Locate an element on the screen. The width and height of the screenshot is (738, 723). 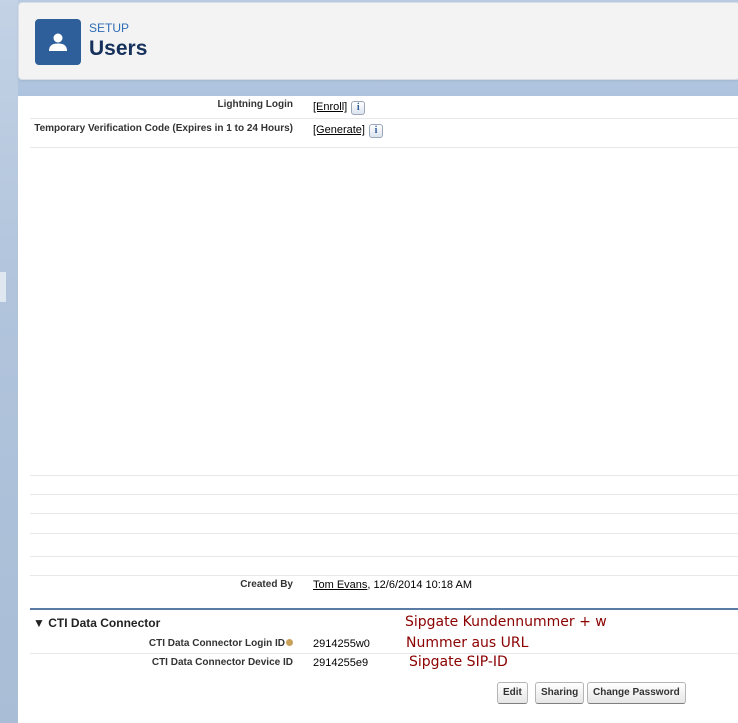
page-title: Users is located at coordinates (118, 48).